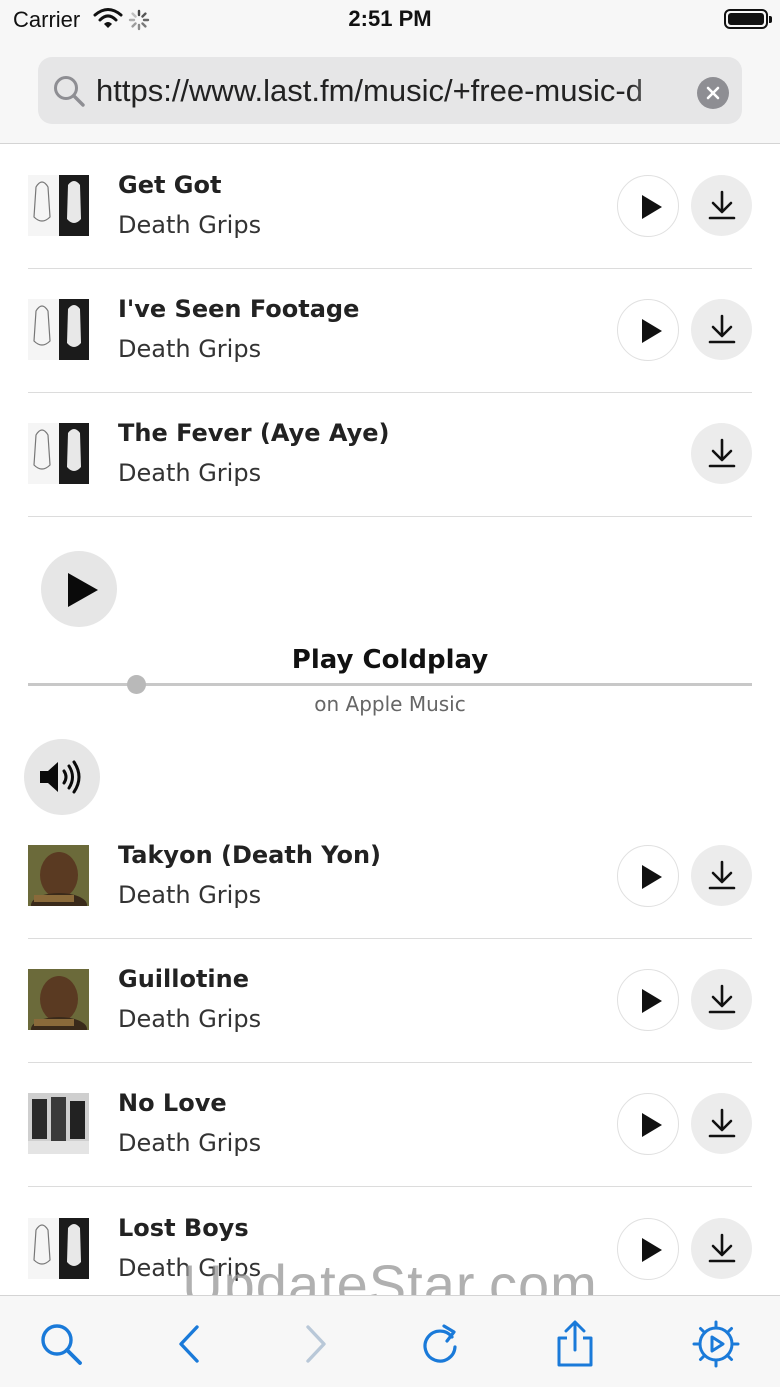  What do you see at coordinates (190, 1344) in the screenshot?
I see `back-icon` at bounding box center [190, 1344].